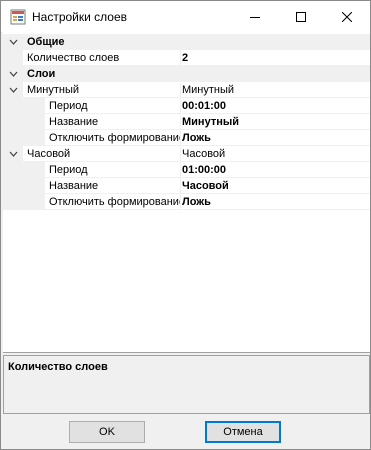  Describe the element at coordinates (58, 367) in the screenshot. I see `description-title: Количество слоев` at that location.